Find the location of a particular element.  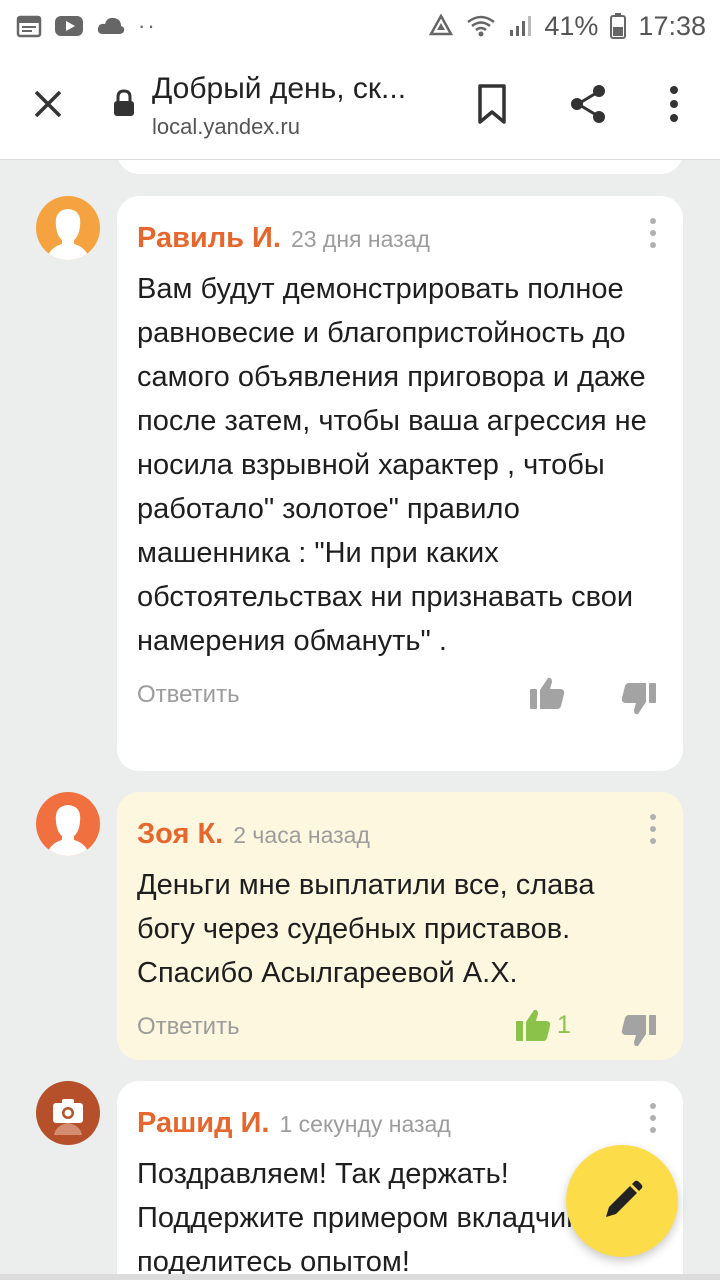

lock-icon is located at coordinates (124, 102).